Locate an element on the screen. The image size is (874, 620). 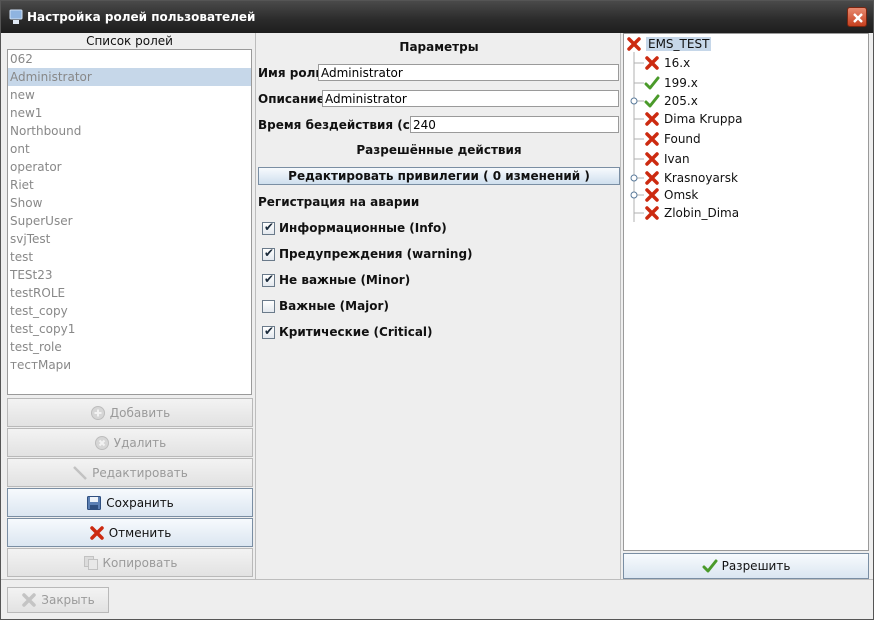
floppy-disk-icon is located at coordinates (94, 502).